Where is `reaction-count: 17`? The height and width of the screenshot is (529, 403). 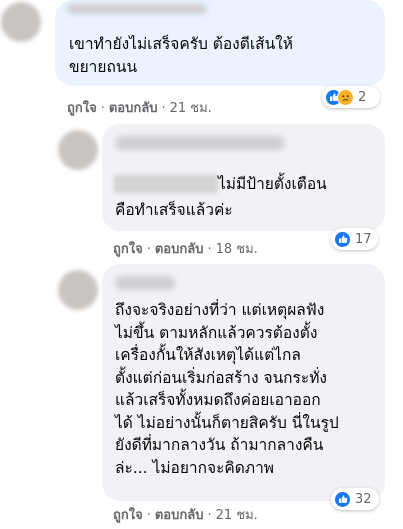 reaction-count: 17 is located at coordinates (363, 239).